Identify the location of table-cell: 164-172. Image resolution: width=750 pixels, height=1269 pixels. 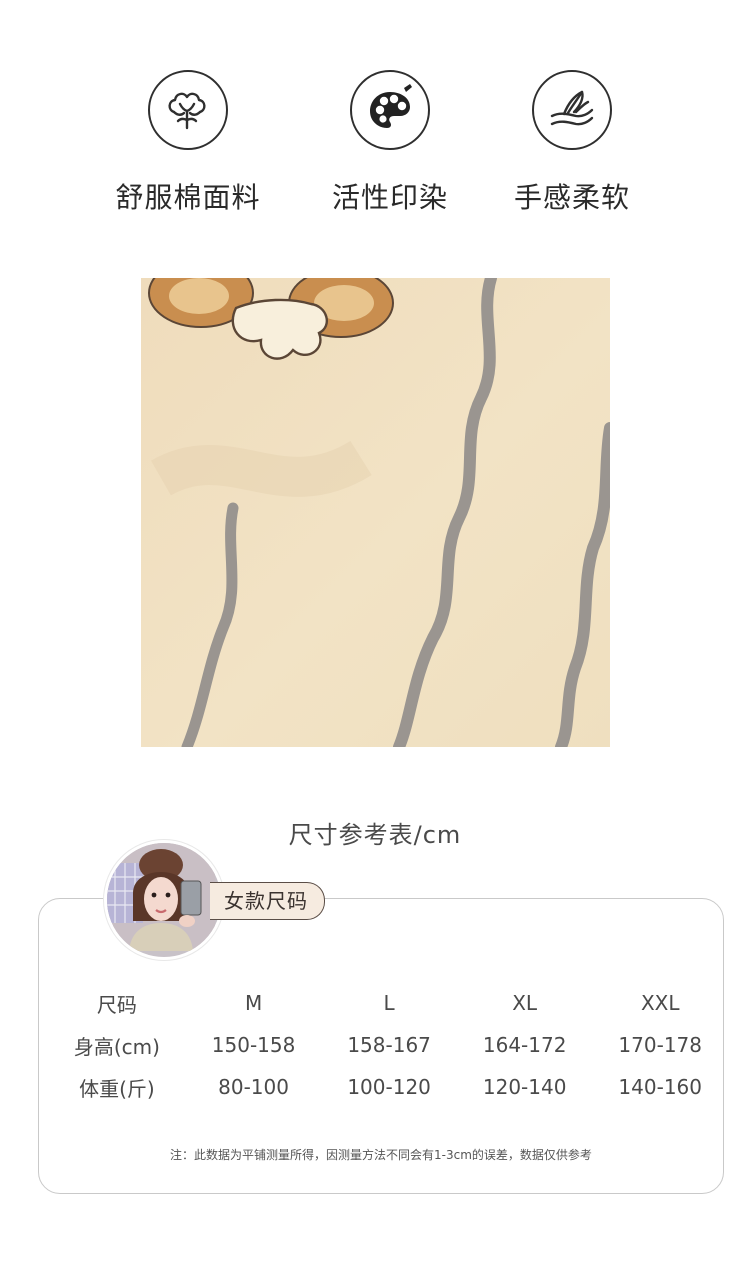
(524, 1045).